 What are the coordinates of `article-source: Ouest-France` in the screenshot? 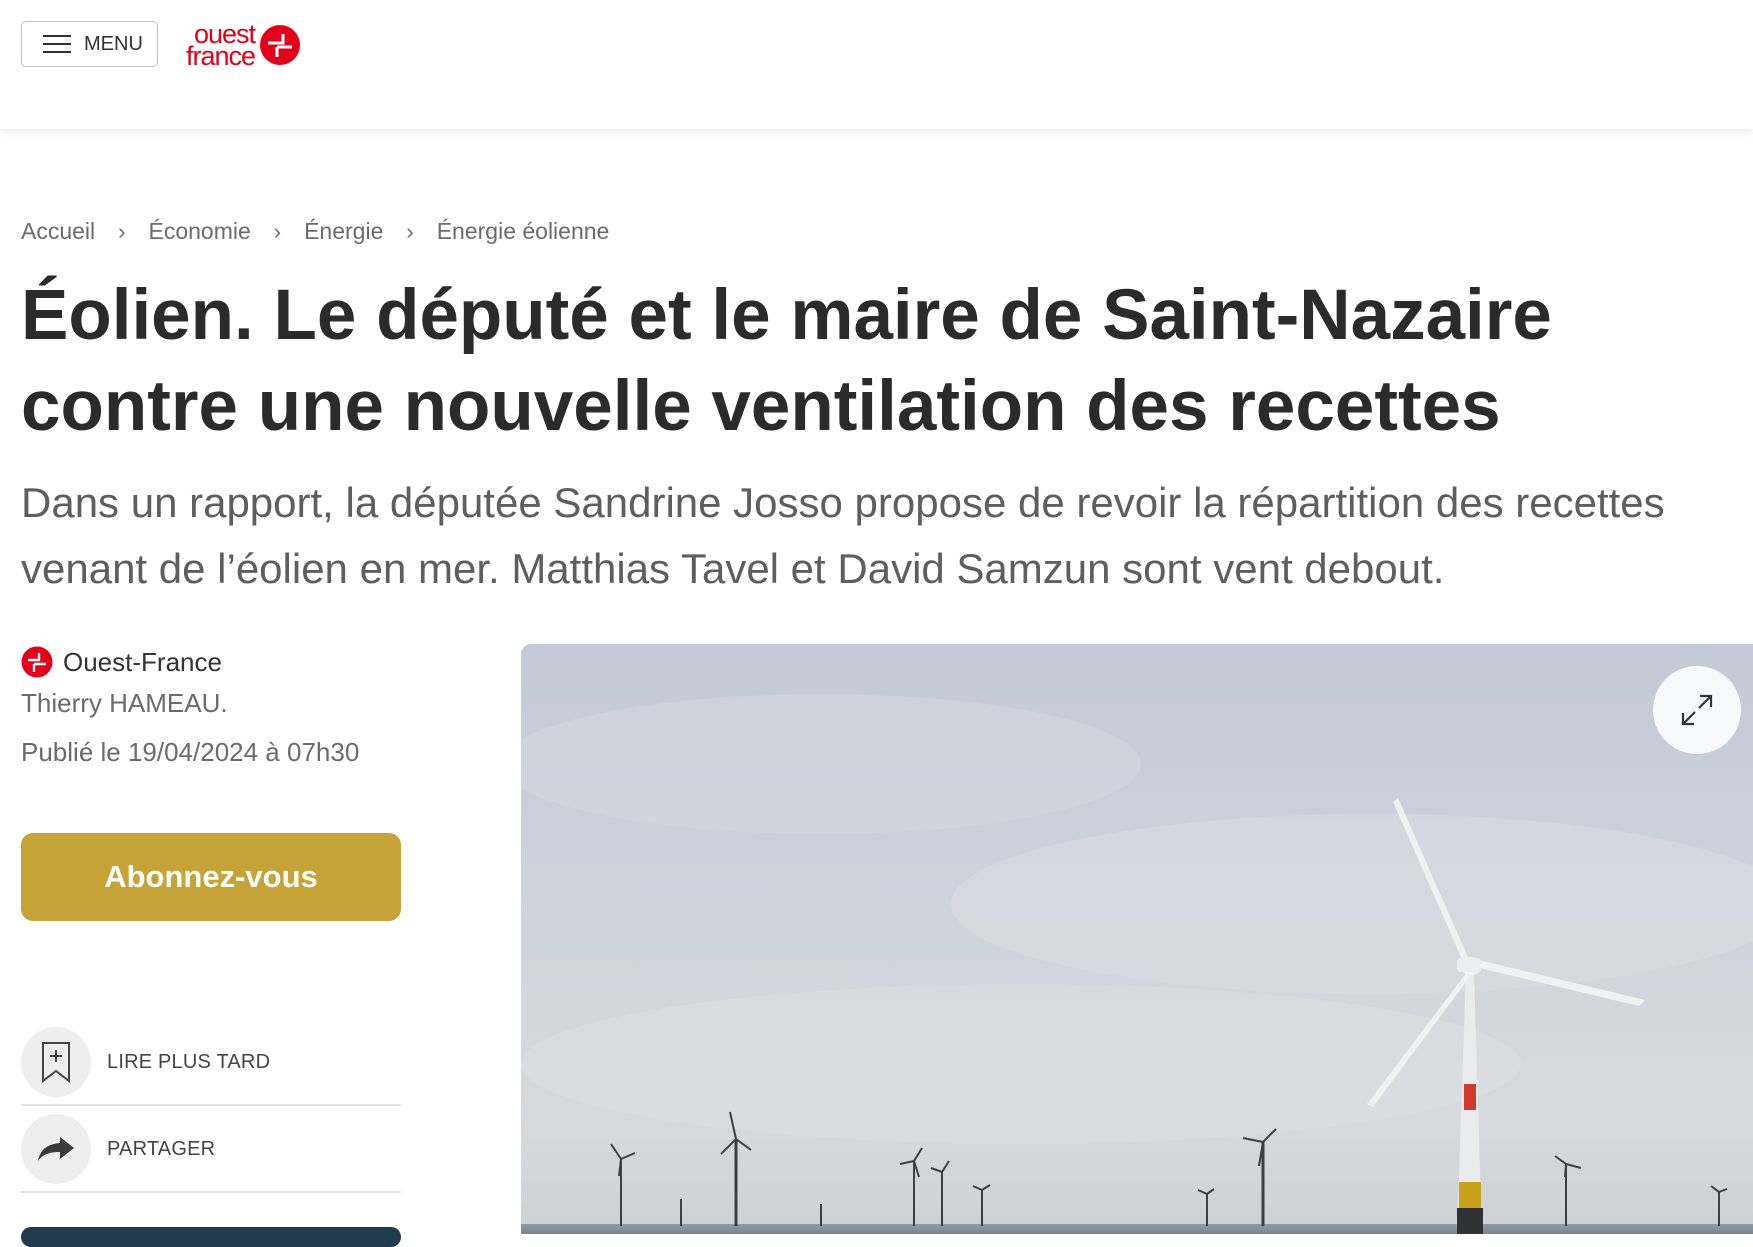 It's located at (121, 662).